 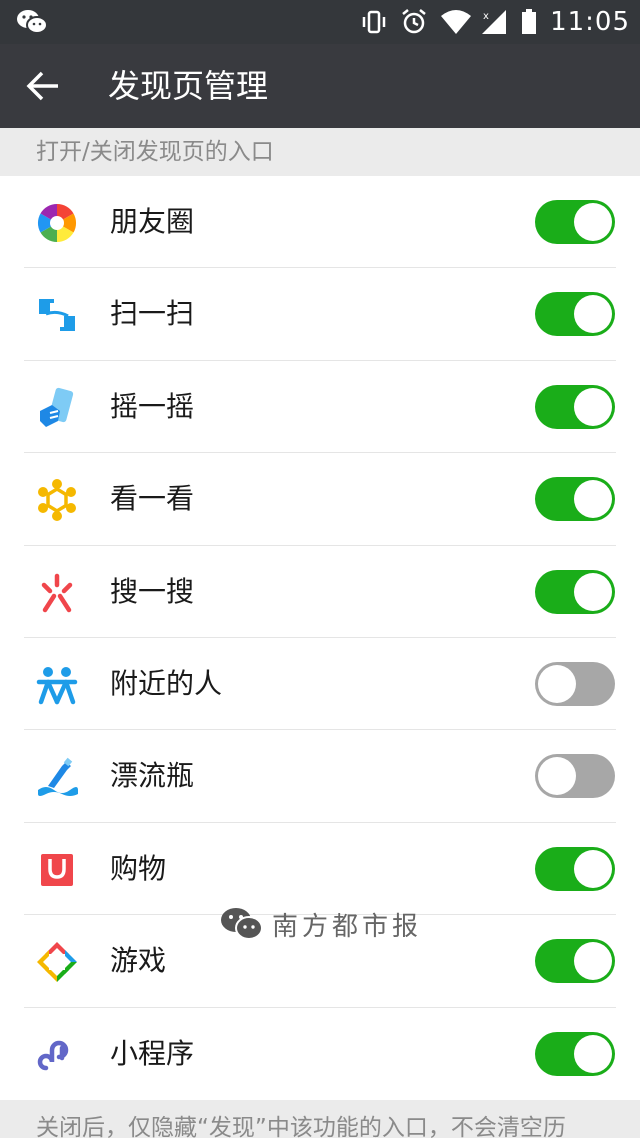 I want to click on list-item-label: 搜一搜, so click(x=152, y=591).